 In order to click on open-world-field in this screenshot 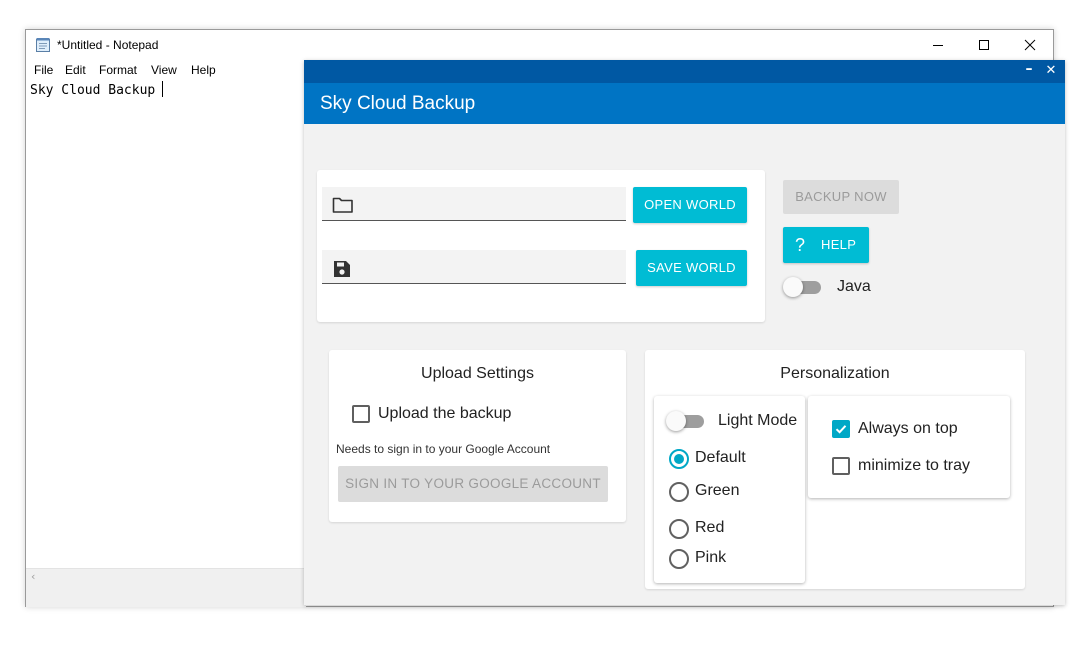, I will do `click(474, 204)`.